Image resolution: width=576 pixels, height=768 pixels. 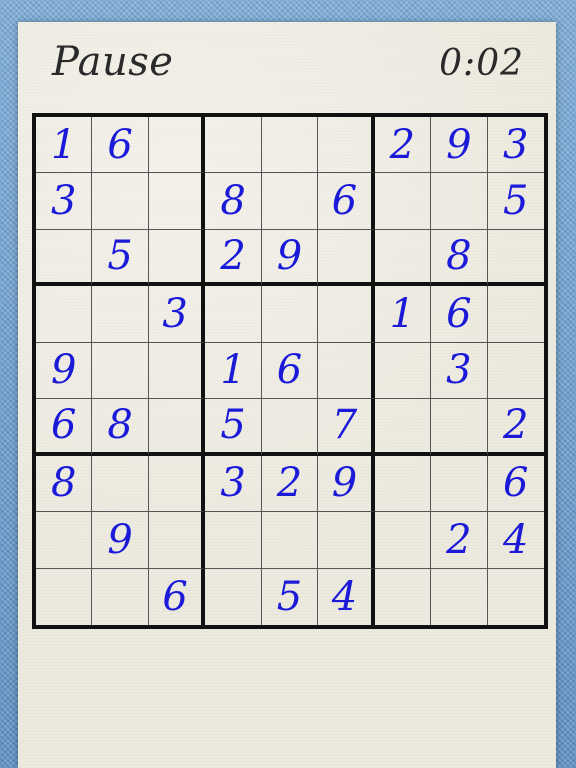 I want to click on sudoku-cell-r7c9: 6, so click(x=515, y=484).